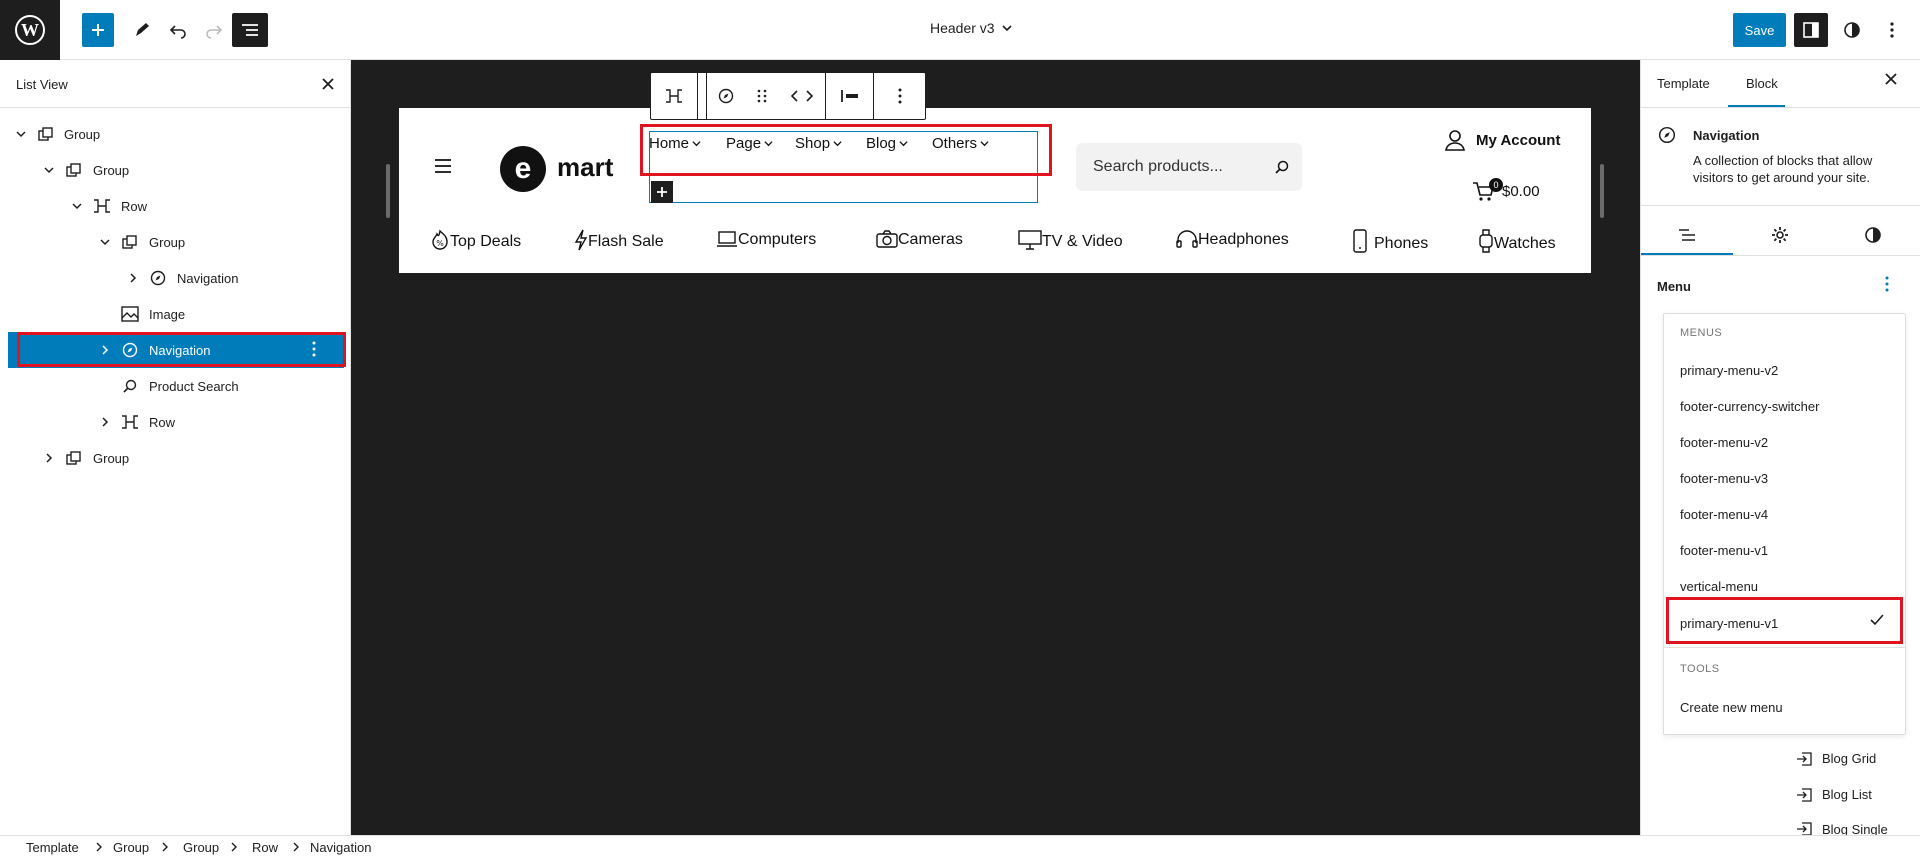 The height and width of the screenshot is (859, 1920). I want to click on drag-handle-icon, so click(762, 96).